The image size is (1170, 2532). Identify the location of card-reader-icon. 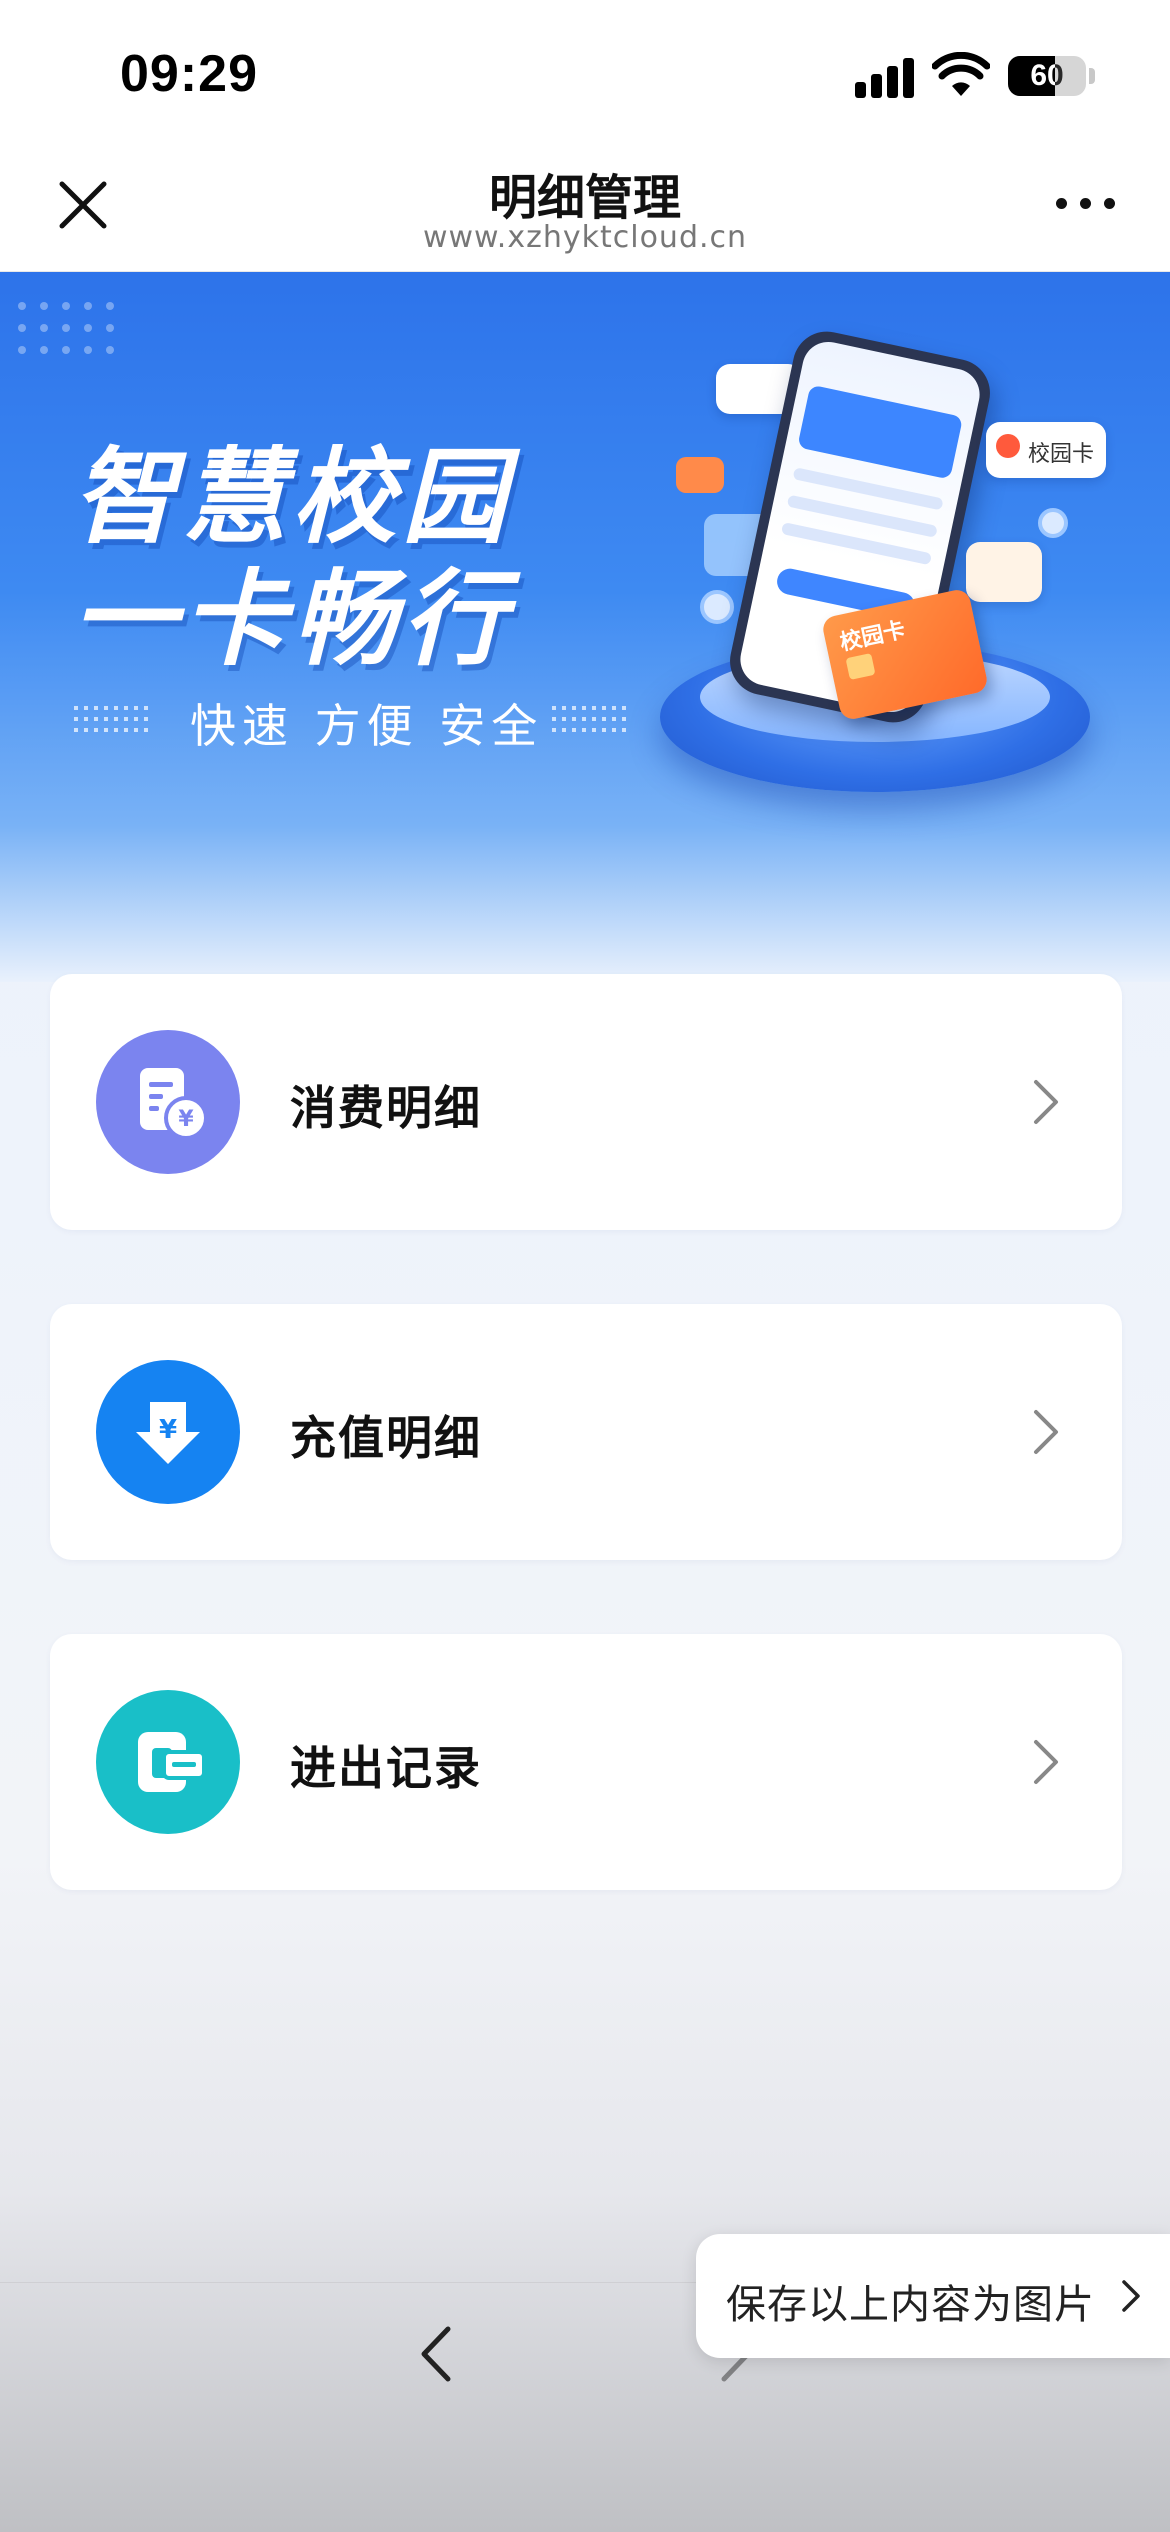
(168, 1762).